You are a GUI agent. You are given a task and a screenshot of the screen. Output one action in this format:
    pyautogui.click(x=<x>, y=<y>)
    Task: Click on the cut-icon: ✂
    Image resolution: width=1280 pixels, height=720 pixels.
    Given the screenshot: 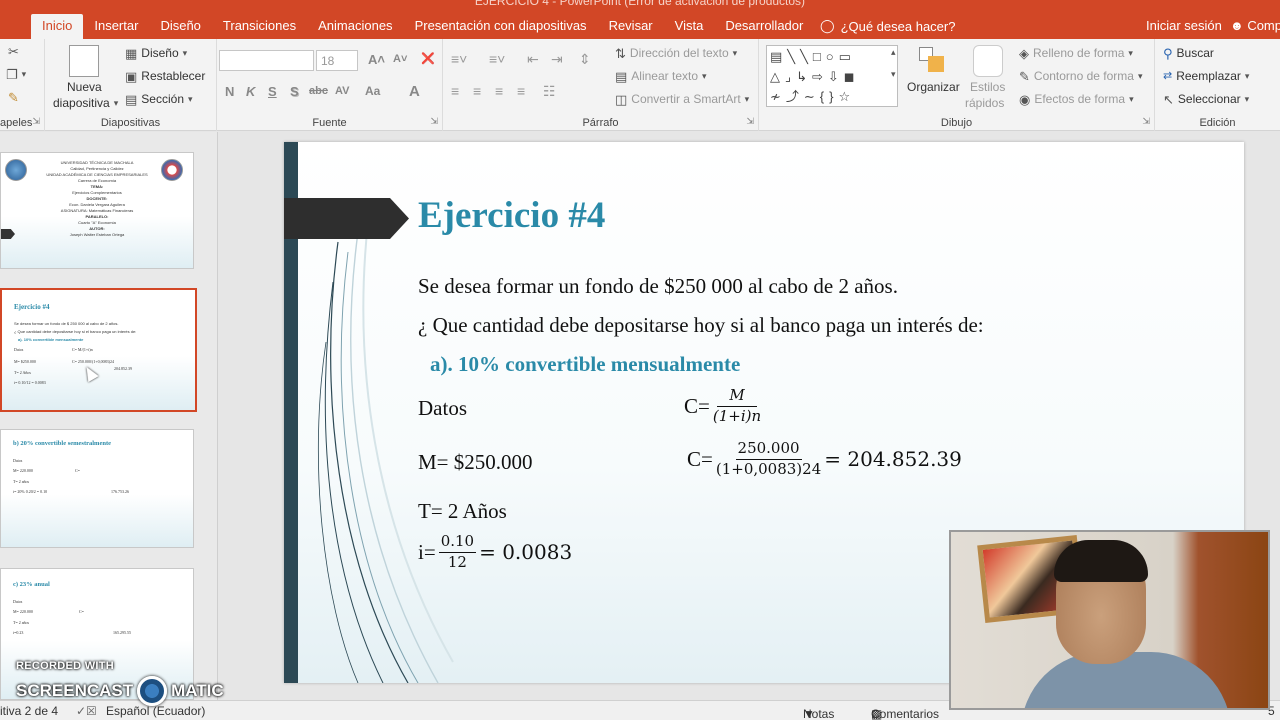 What is the action you would take?
    pyautogui.click(x=13, y=51)
    